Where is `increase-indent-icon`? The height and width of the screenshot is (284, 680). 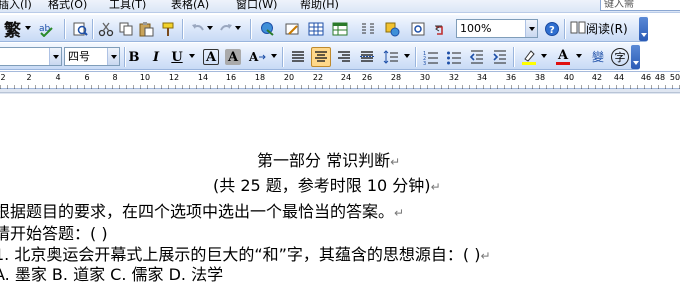 increase-indent-icon is located at coordinates (500, 57).